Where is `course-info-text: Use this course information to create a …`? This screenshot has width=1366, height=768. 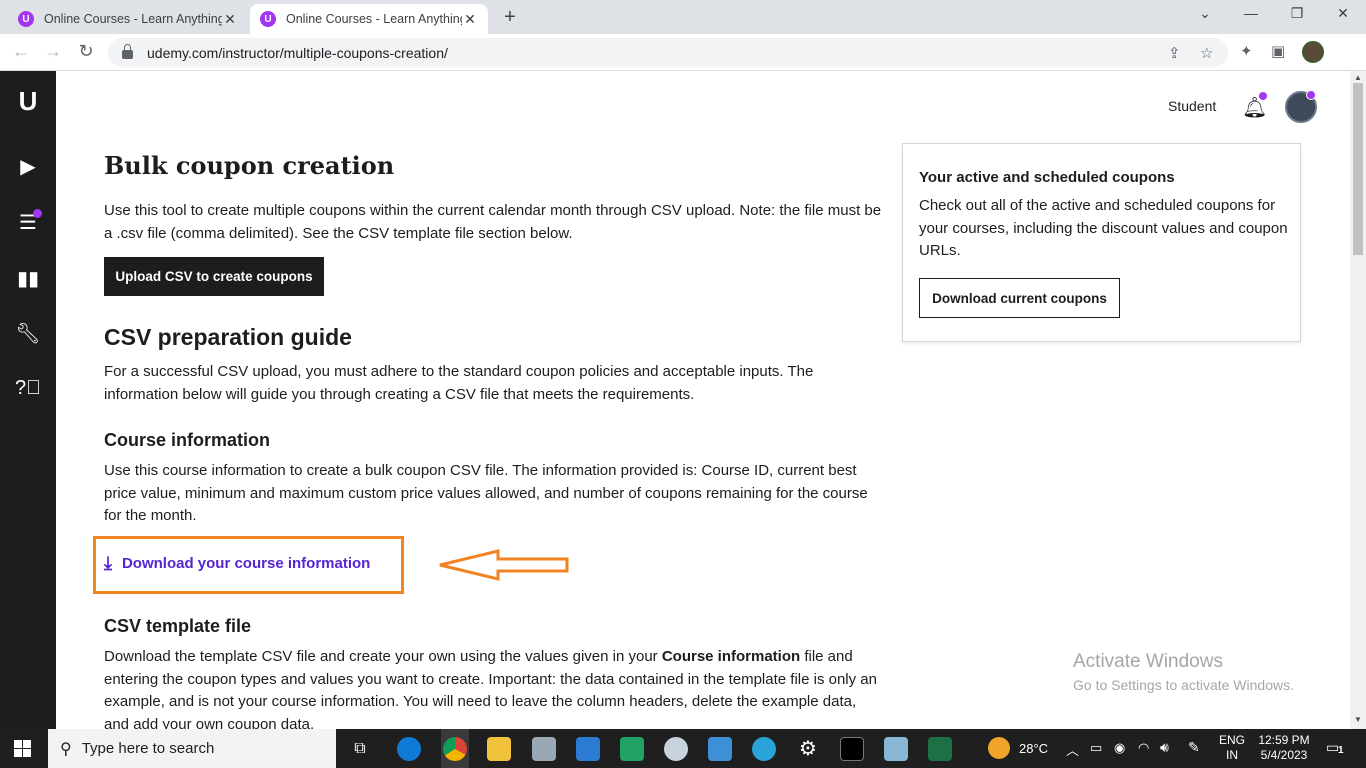 course-info-text: Use this course information to create a … is located at coordinates (486, 493).